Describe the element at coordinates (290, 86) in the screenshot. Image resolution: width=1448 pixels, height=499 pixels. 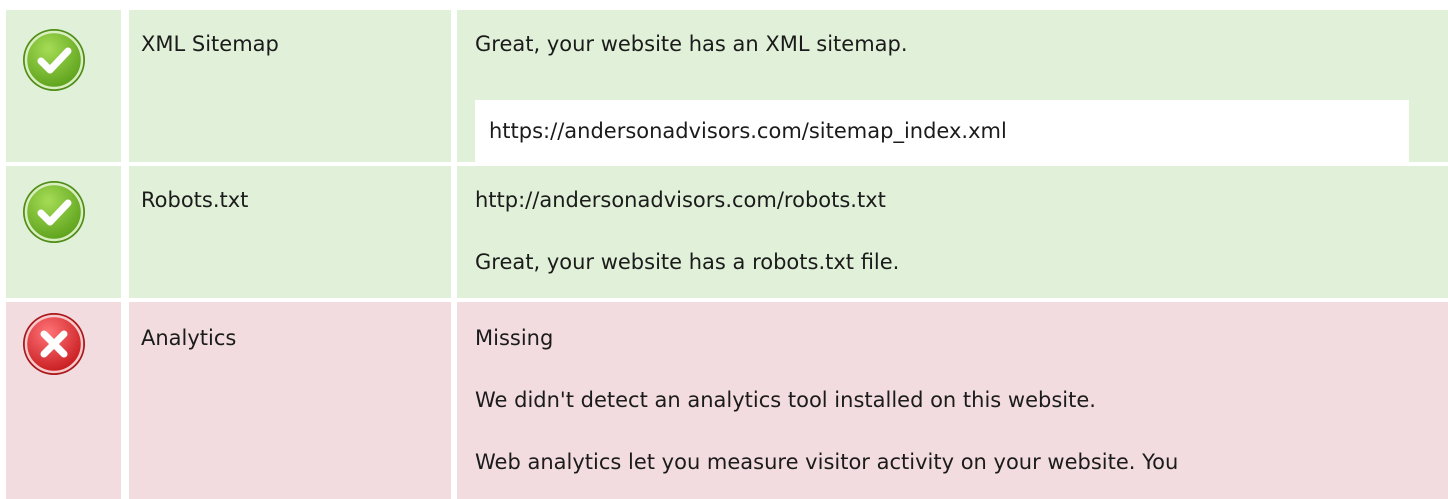
I see `check-name-cell: XML Sitemap` at that location.